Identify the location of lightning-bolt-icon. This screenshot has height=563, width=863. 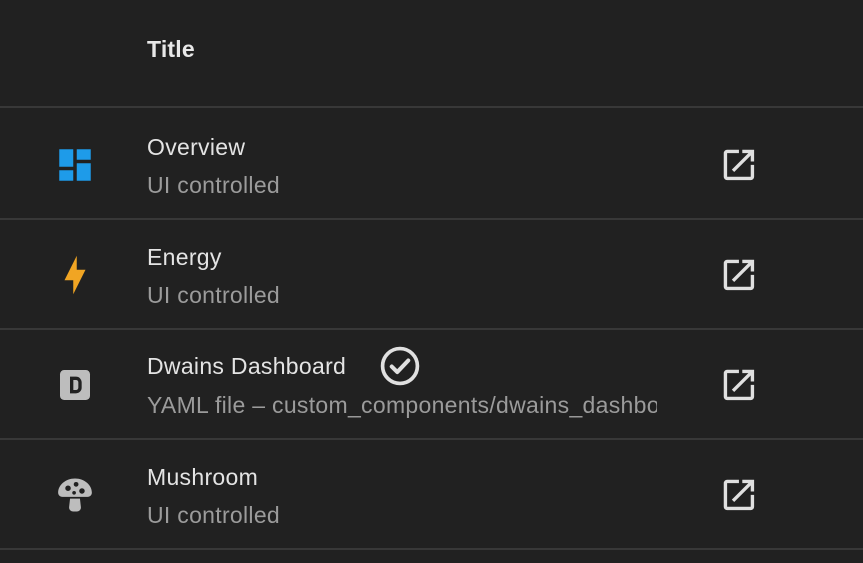
(75, 275).